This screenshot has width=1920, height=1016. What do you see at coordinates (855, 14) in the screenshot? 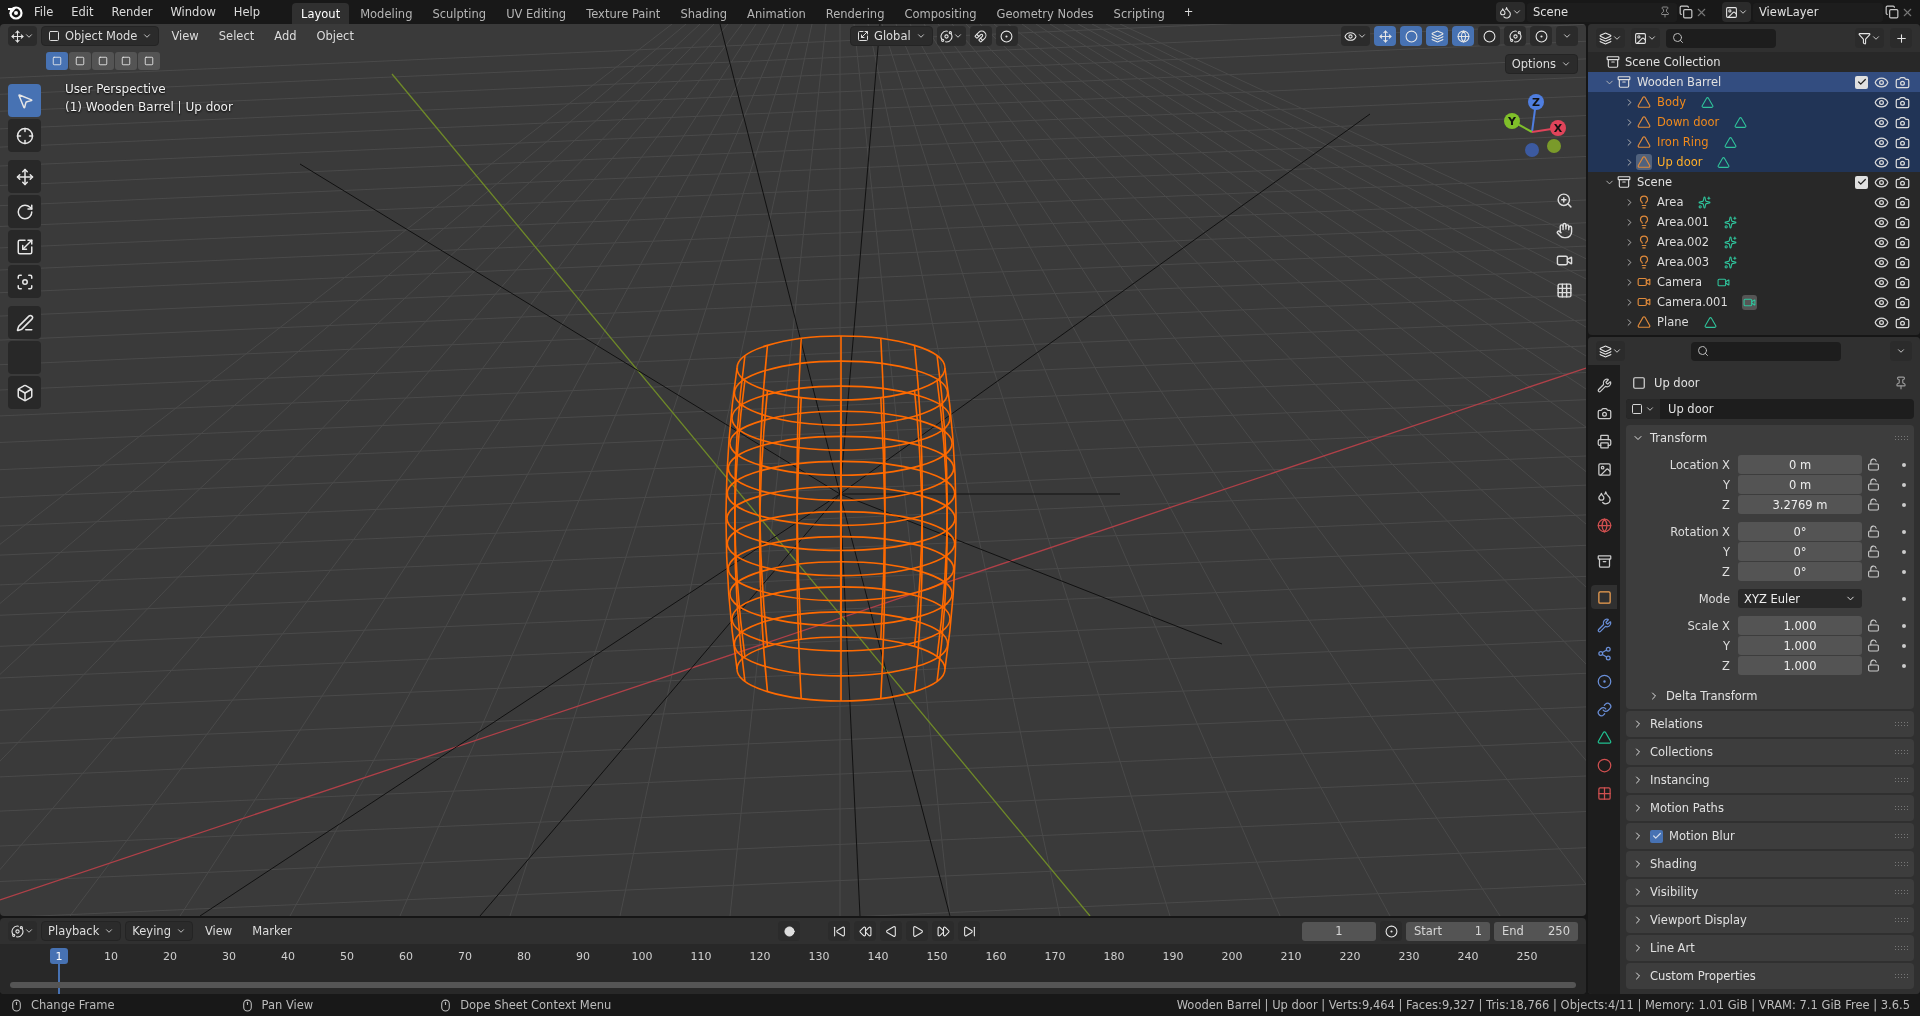
I see `workspace-tab: Rendering` at bounding box center [855, 14].